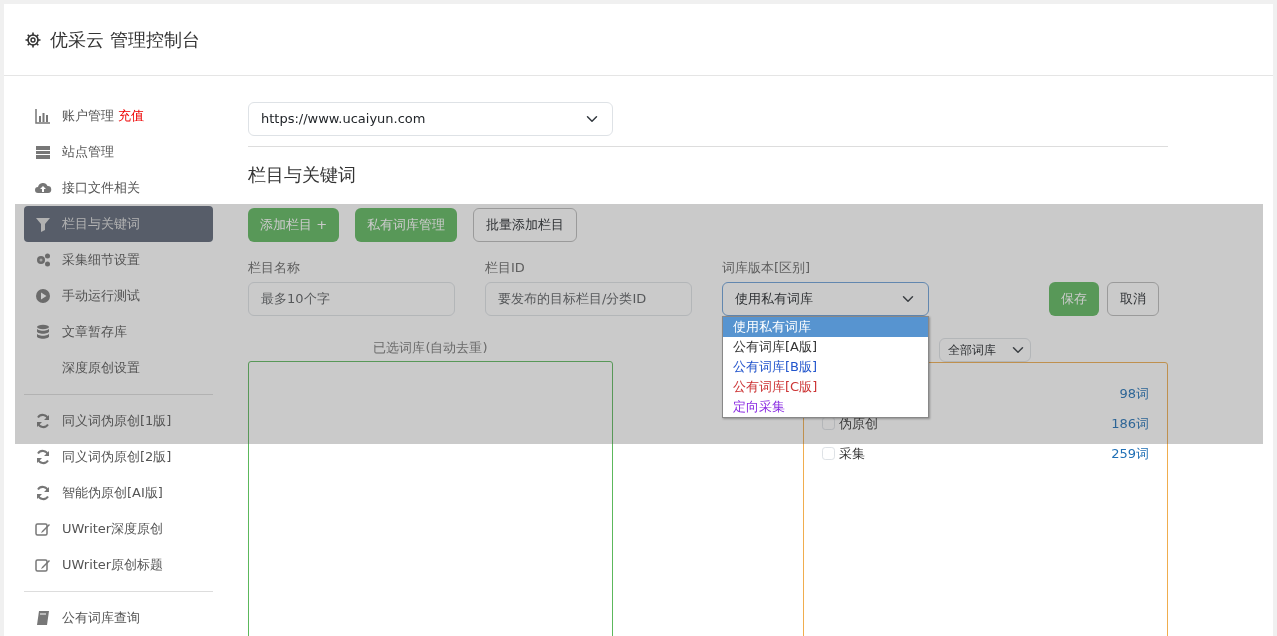 Image resolution: width=1277 pixels, height=636 pixels. What do you see at coordinates (43, 260) in the screenshot?
I see `gears-icon` at bounding box center [43, 260].